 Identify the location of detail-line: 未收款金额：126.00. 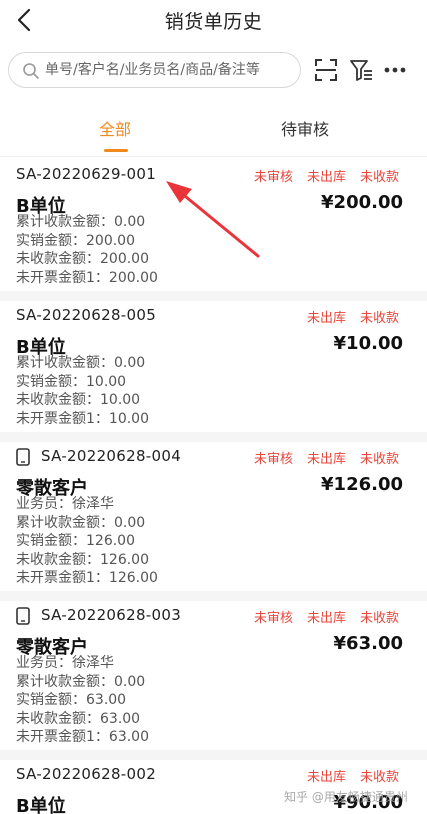
(82, 560).